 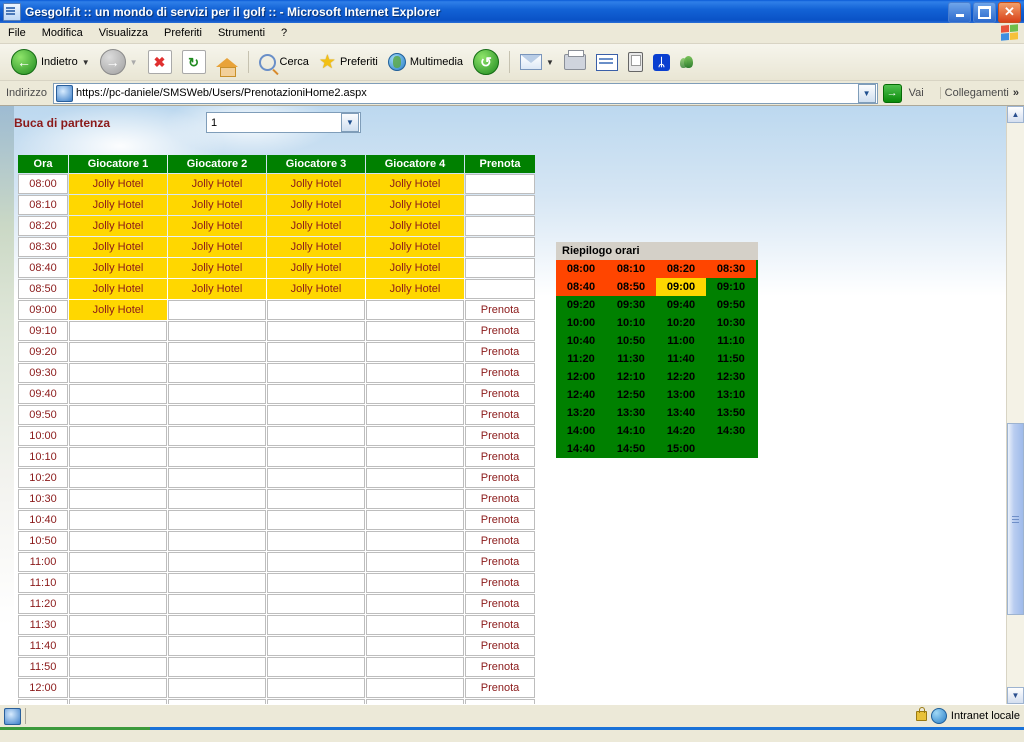 I want to click on riepilogo-slot-full: 08:20, so click(x=681, y=269).